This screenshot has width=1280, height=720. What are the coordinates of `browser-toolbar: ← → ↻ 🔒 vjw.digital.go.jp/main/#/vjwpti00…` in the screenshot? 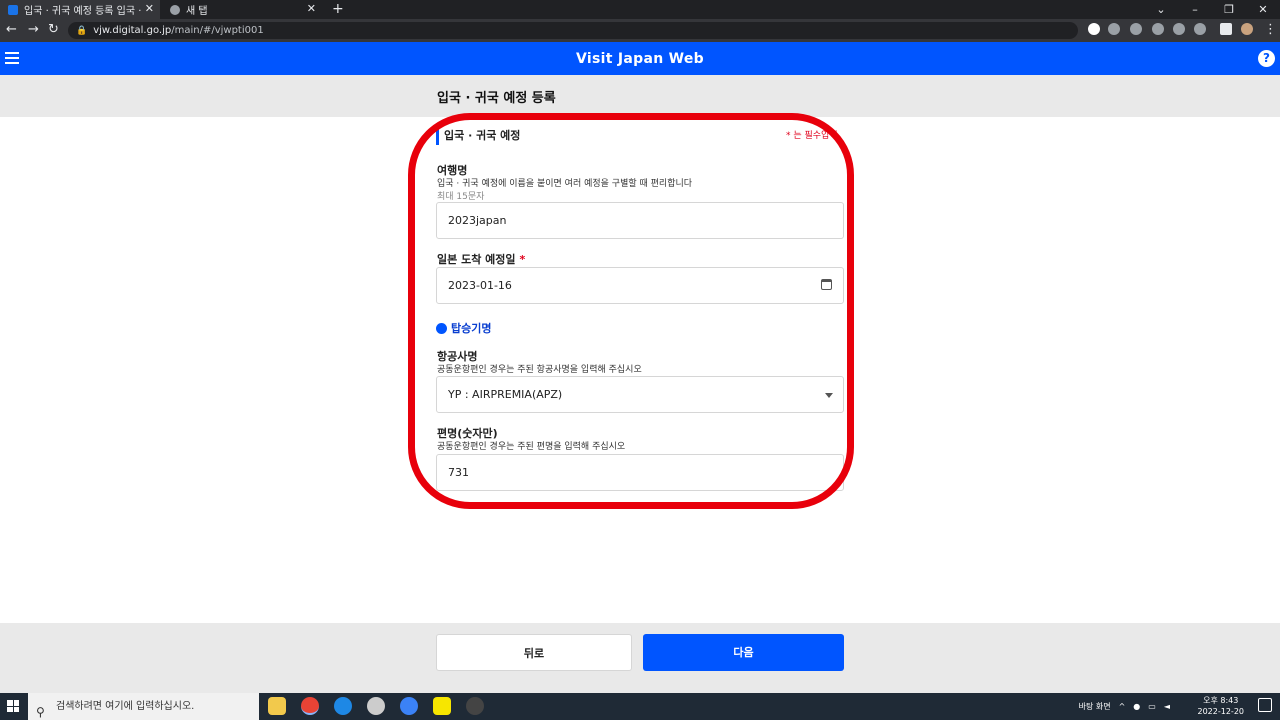 It's located at (640, 30).